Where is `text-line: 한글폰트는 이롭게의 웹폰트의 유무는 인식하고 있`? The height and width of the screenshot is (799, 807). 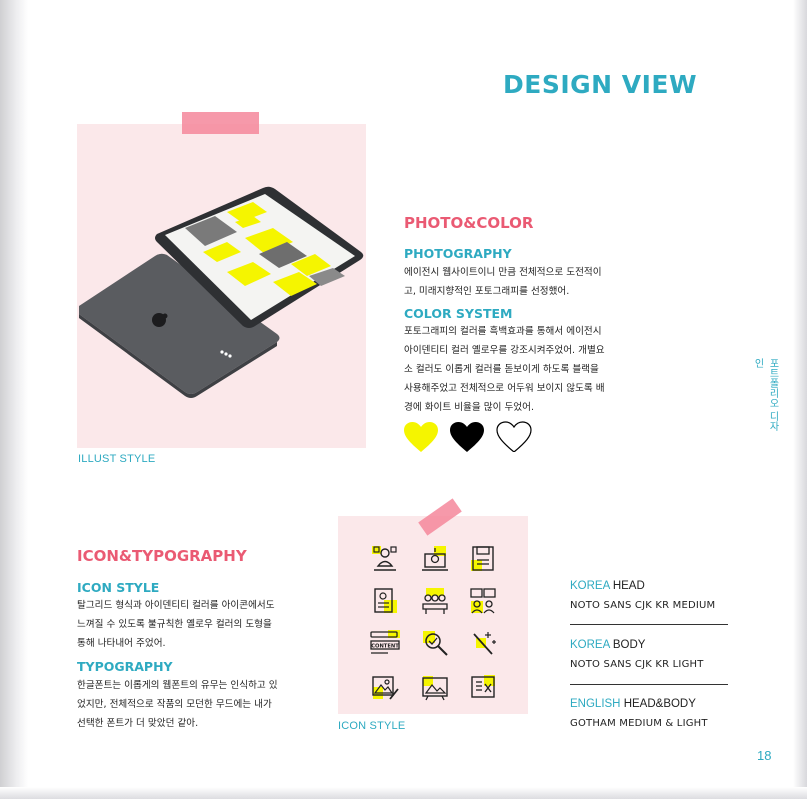 text-line: 한글폰트는 이롭게의 웹폰트의 유무는 인식하고 있 is located at coordinates (177, 685).